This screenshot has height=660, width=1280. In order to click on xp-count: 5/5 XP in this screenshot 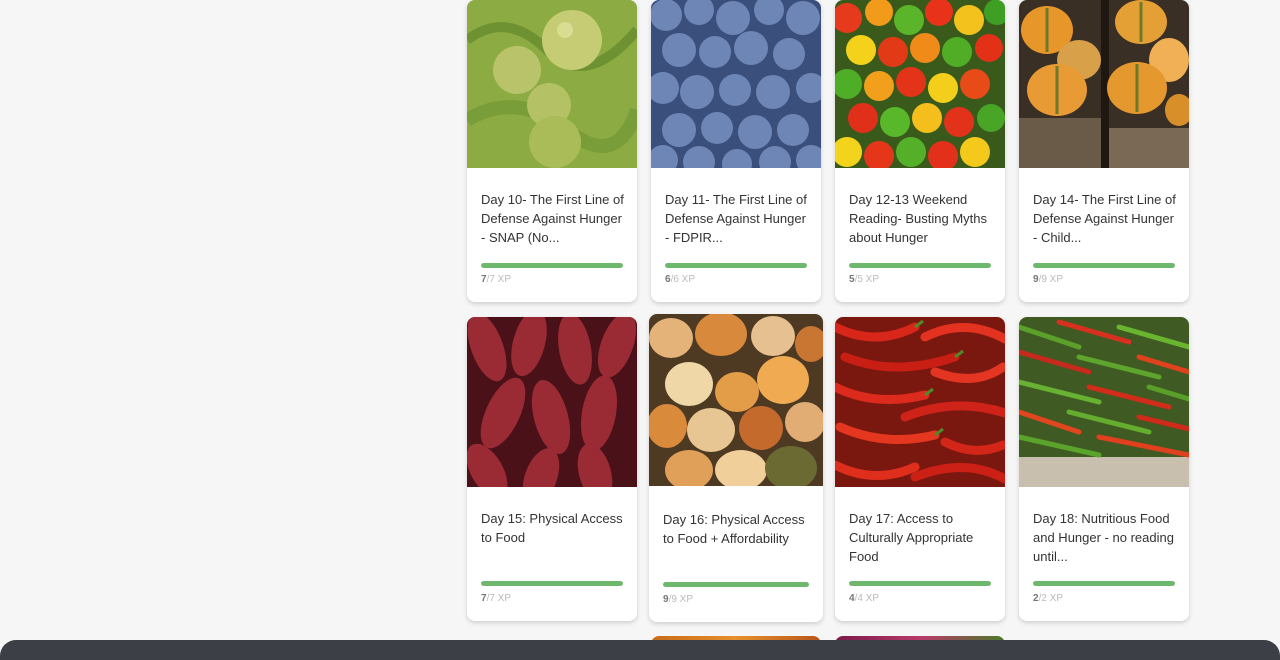, I will do `click(864, 279)`.